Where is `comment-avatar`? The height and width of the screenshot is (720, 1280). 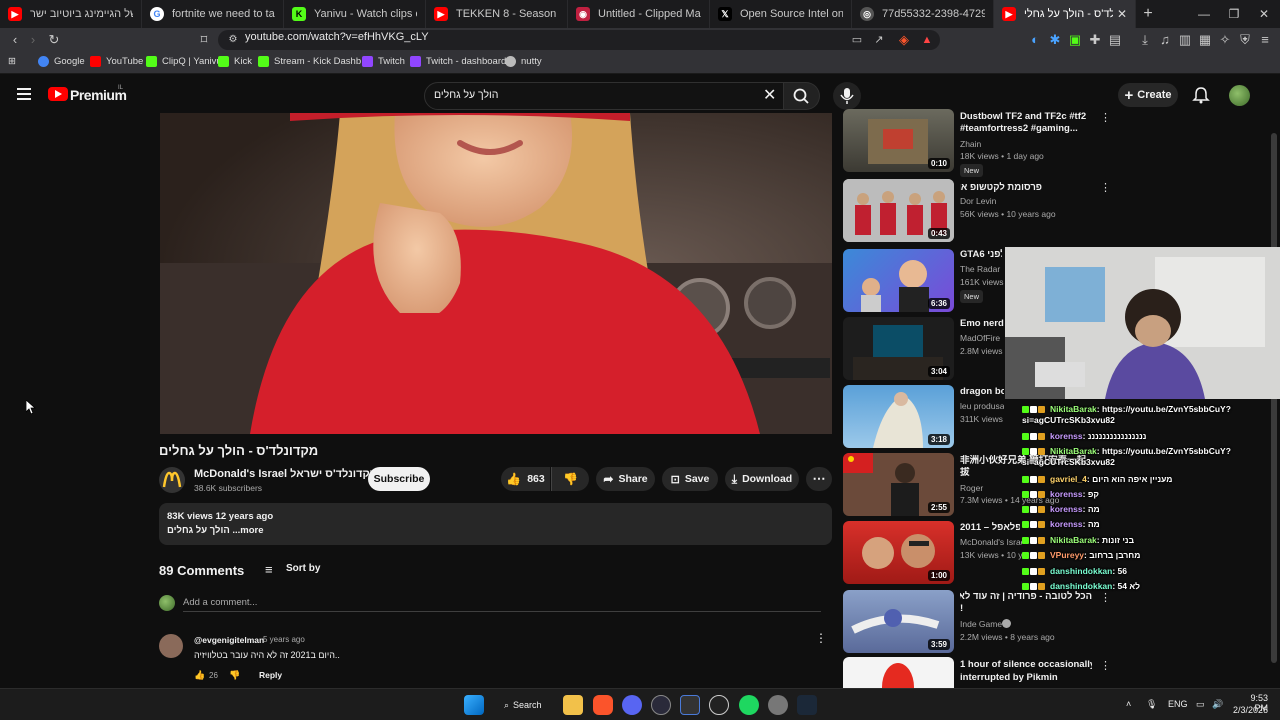 comment-avatar is located at coordinates (171, 646).